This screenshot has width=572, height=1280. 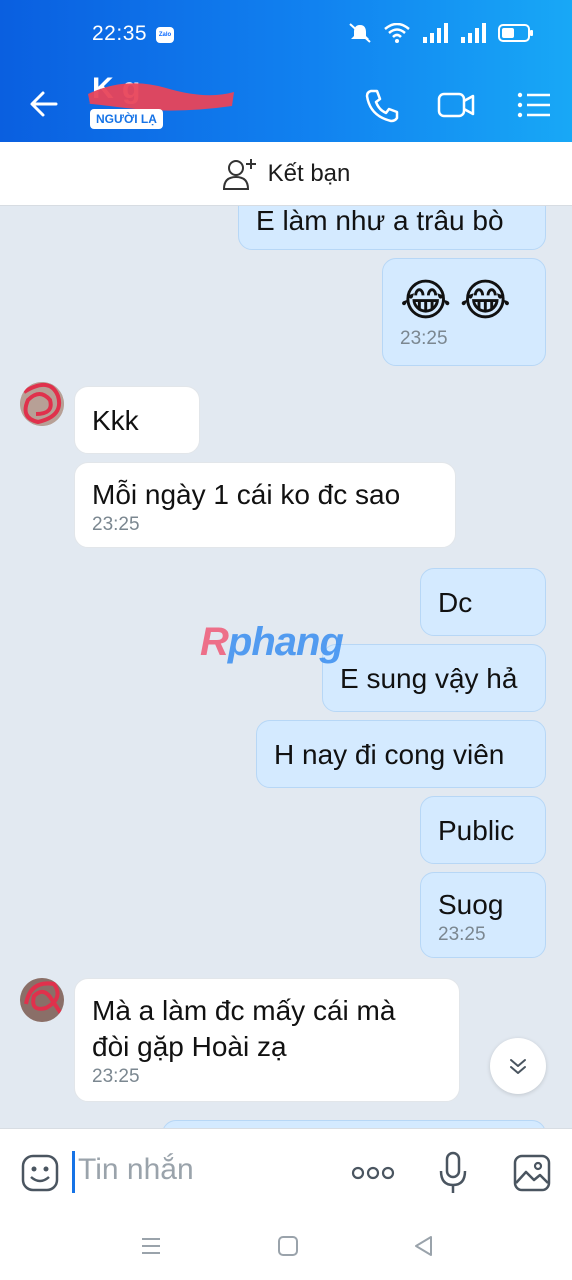 What do you see at coordinates (456, 105) in the screenshot?
I see `video-call-icon` at bounding box center [456, 105].